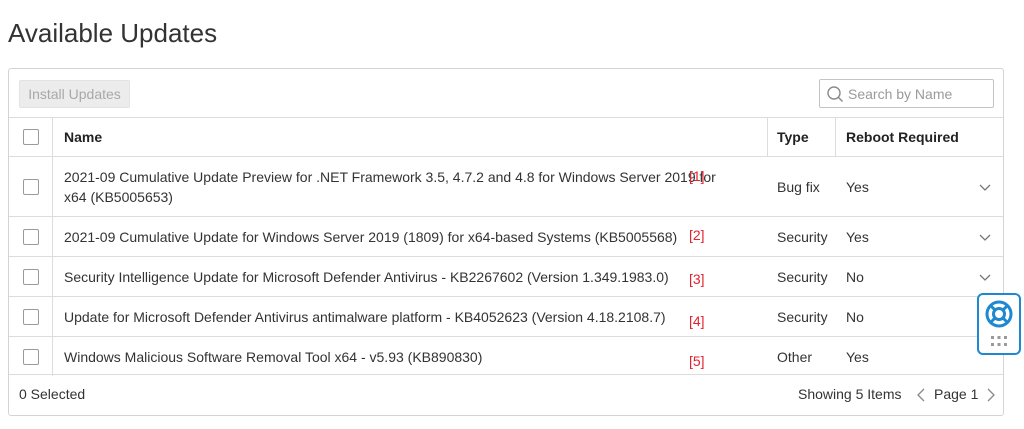 The height and width of the screenshot is (429, 1024). I want to click on selected-count: 0 Selected, so click(52, 394).